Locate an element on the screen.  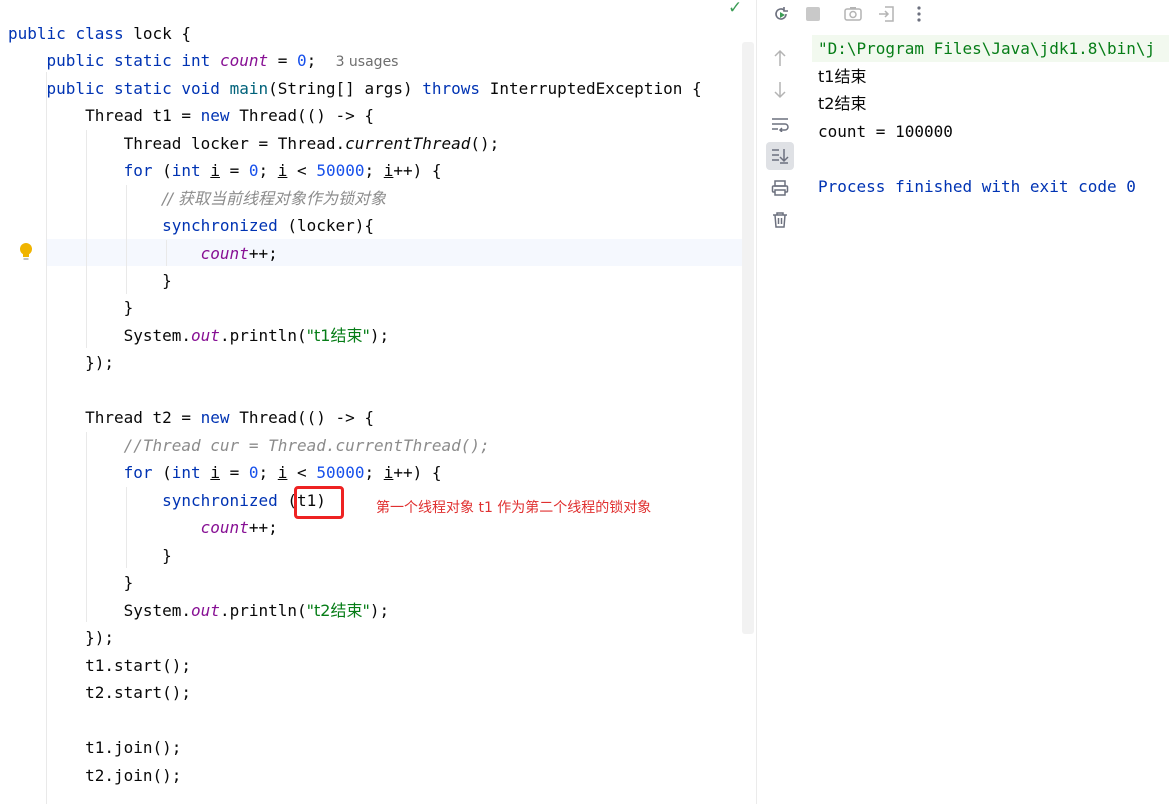
more-icon is located at coordinates (919, 14).